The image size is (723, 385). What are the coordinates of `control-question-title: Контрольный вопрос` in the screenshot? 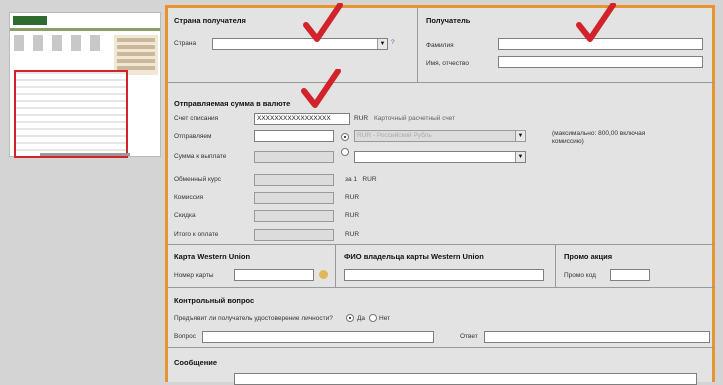 It's located at (214, 300).